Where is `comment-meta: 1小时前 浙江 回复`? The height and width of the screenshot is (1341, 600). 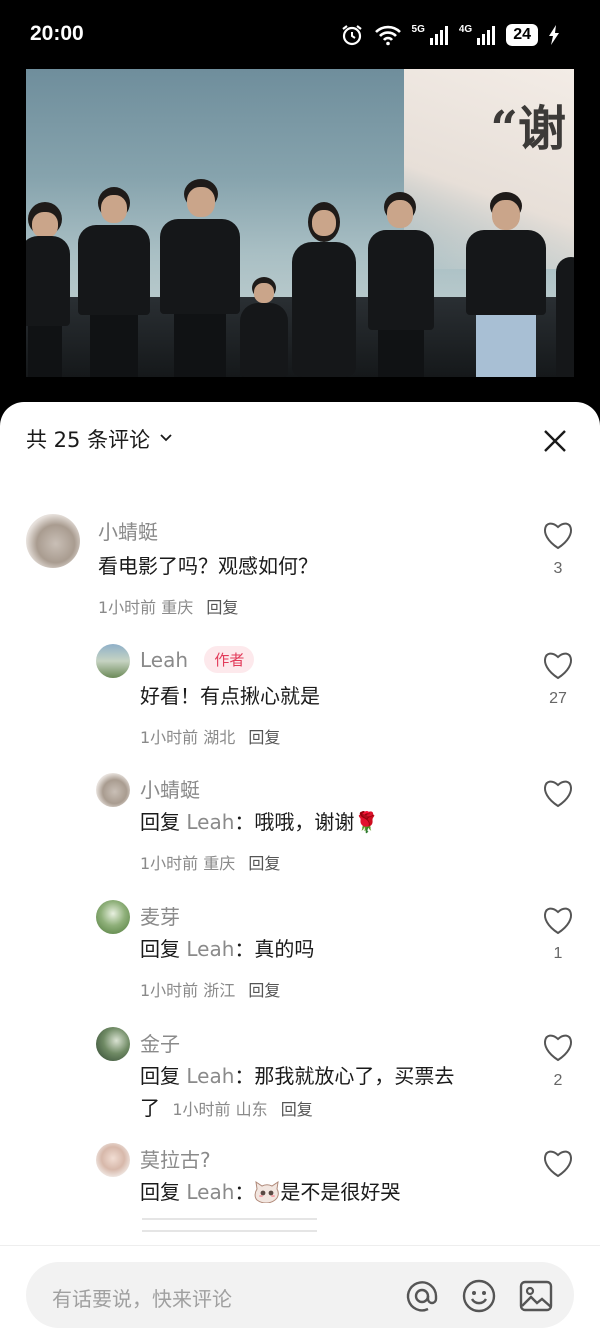
comment-meta: 1小时前 浙江 回复 is located at coordinates (210, 989).